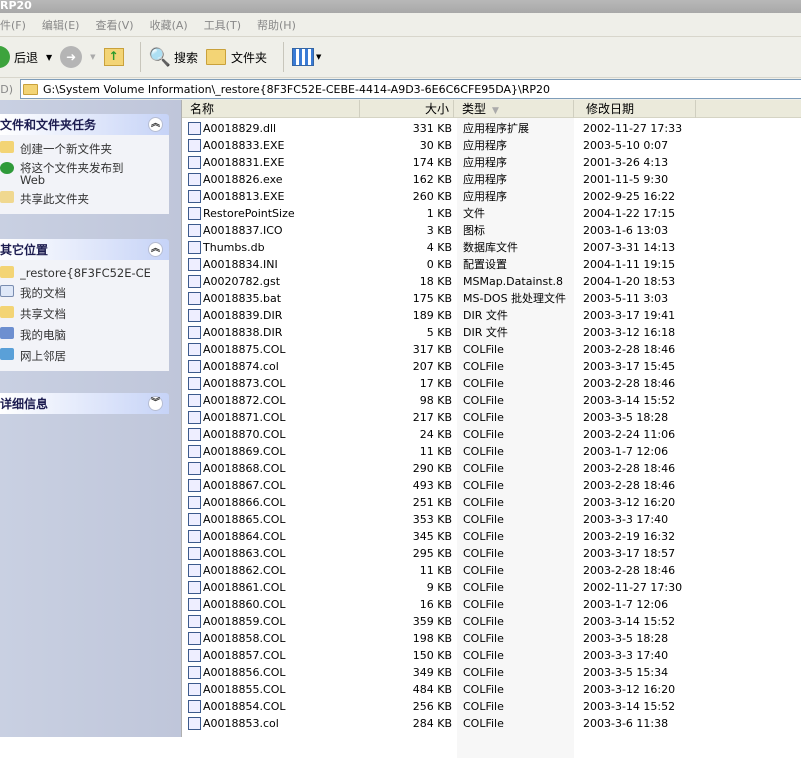  Describe the element at coordinates (84, 174) in the screenshot. I see `task-publish-web: 将这个文件夹发布到 Web` at that location.